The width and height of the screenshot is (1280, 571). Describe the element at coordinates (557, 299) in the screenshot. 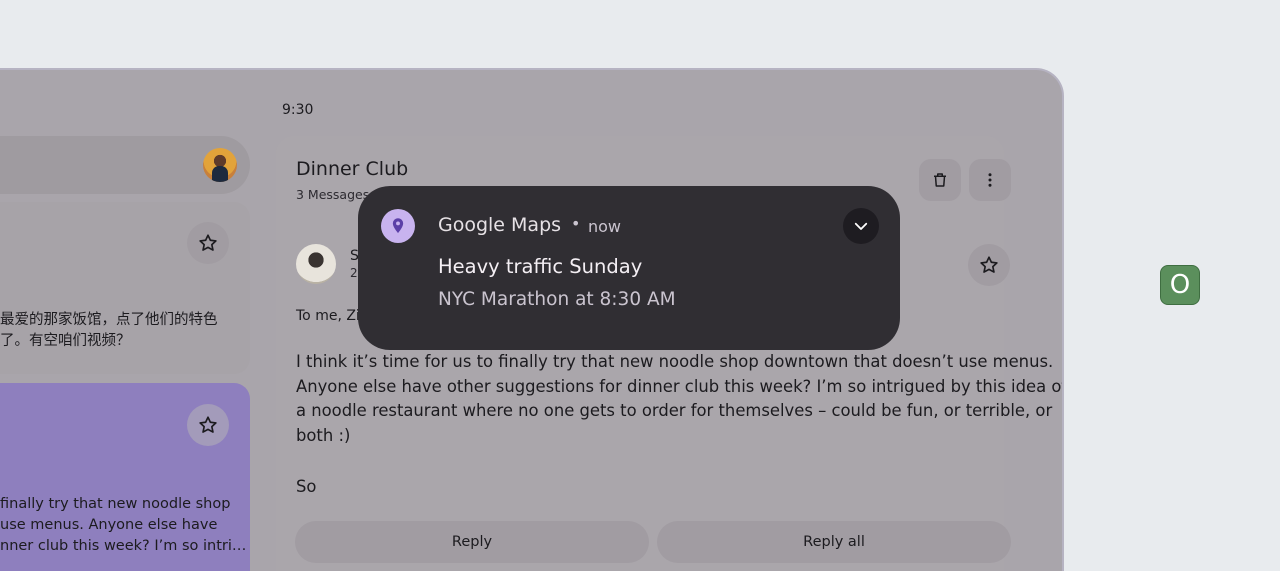

I see `notification-text: NYC Marathon at 8:30 AM` at that location.